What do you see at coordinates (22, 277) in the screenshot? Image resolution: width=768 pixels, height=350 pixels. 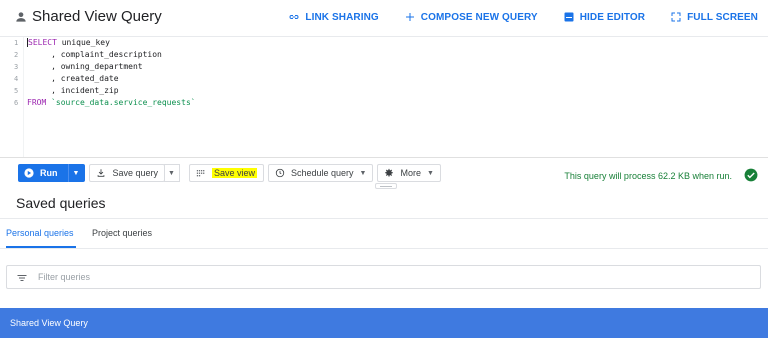 I see `filter-icon` at bounding box center [22, 277].